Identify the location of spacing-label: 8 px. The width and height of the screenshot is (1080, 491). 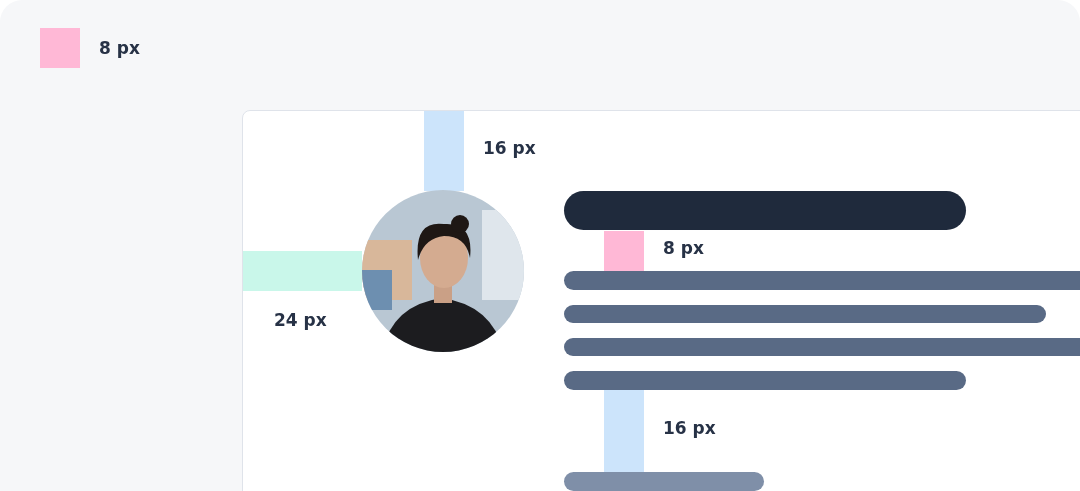
(683, 248).